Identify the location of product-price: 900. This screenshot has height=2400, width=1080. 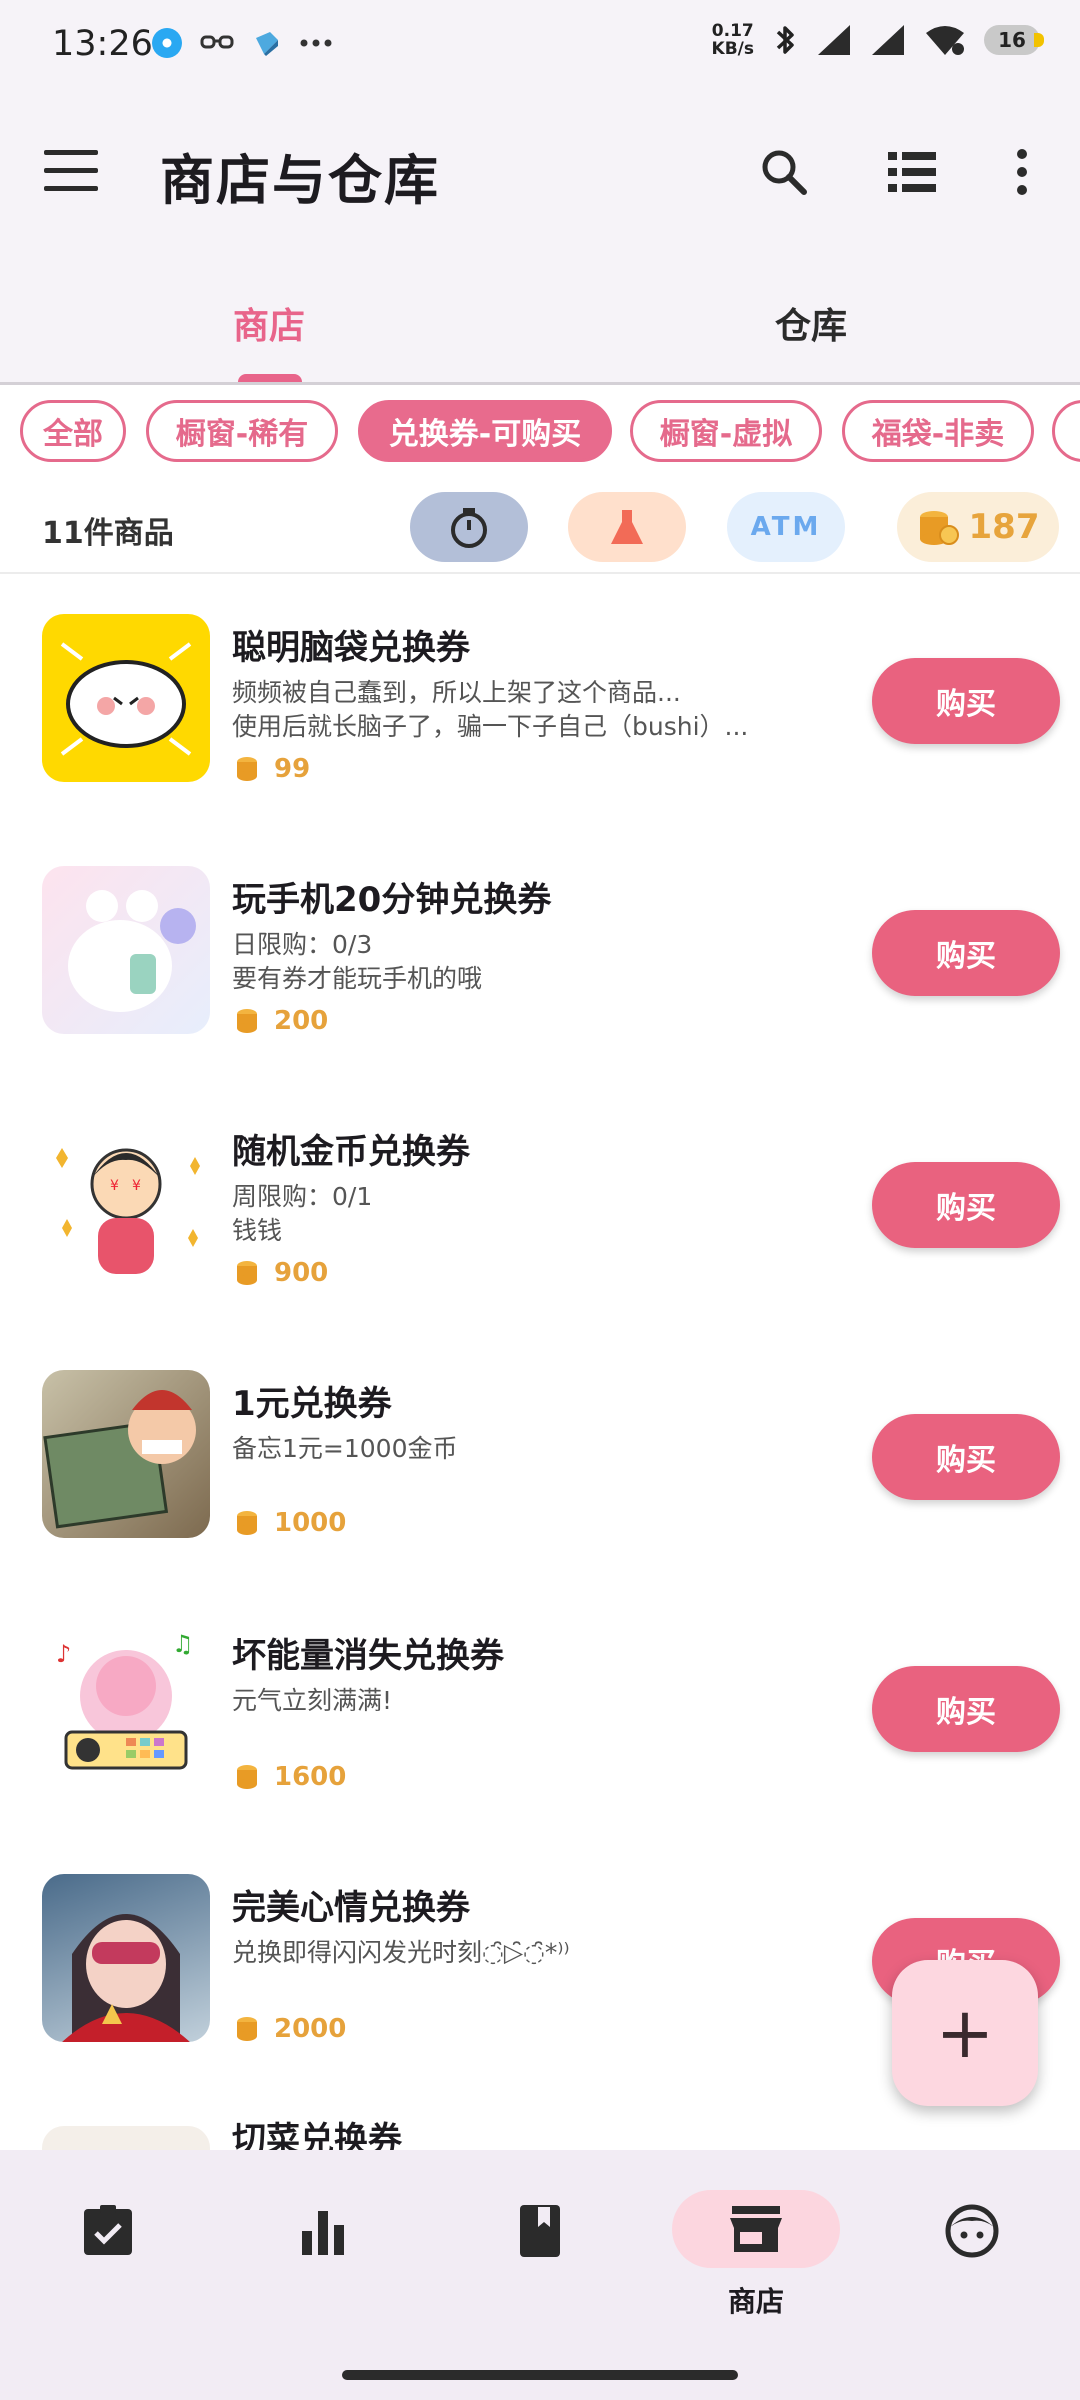
(281, 1273).